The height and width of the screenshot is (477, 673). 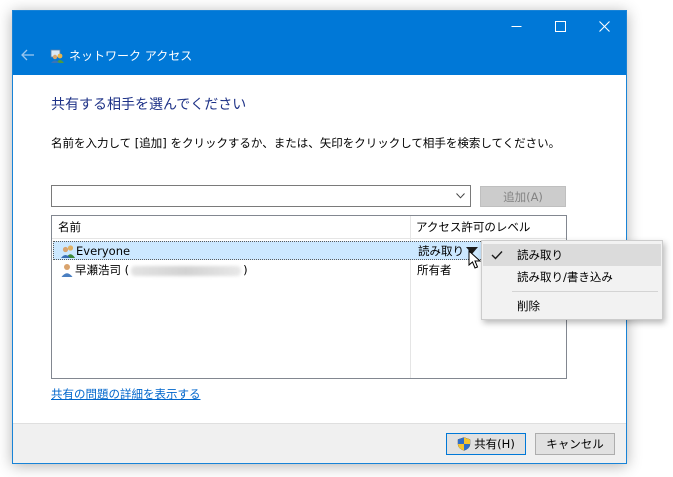 What do you see at coordinates (57, 56) in the screenshot?
I see `network-users-icon` at bounding box center [57, 56].